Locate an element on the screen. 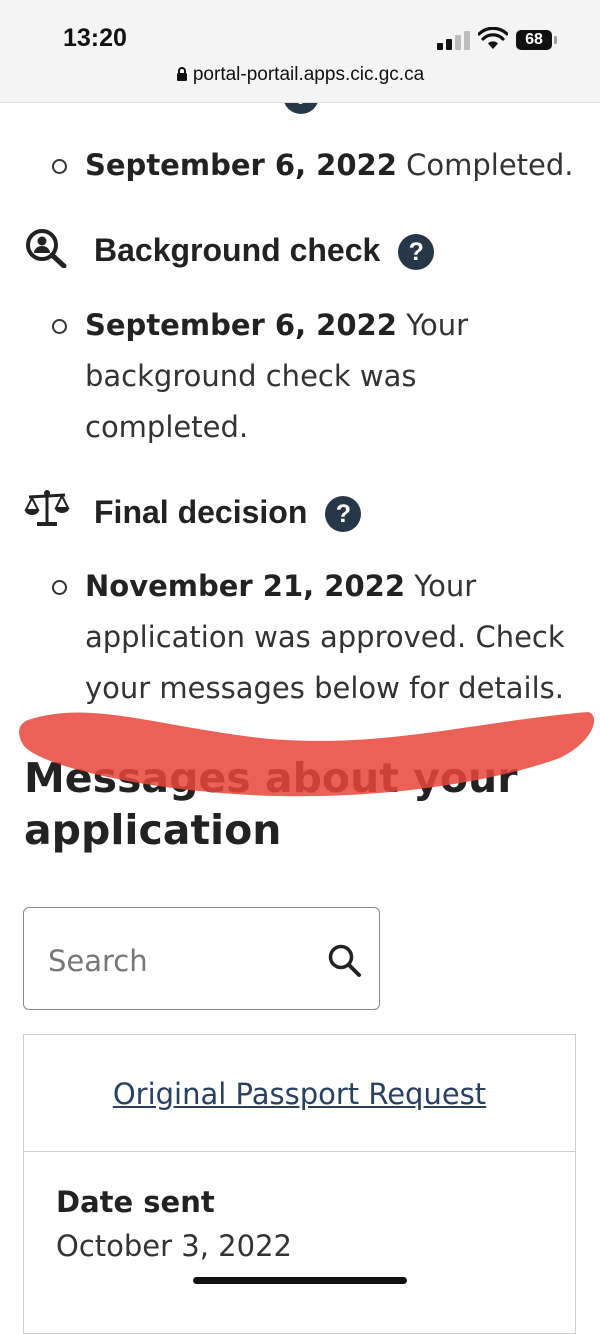  background-check-label: Background check is located at coordinates (237, 250).